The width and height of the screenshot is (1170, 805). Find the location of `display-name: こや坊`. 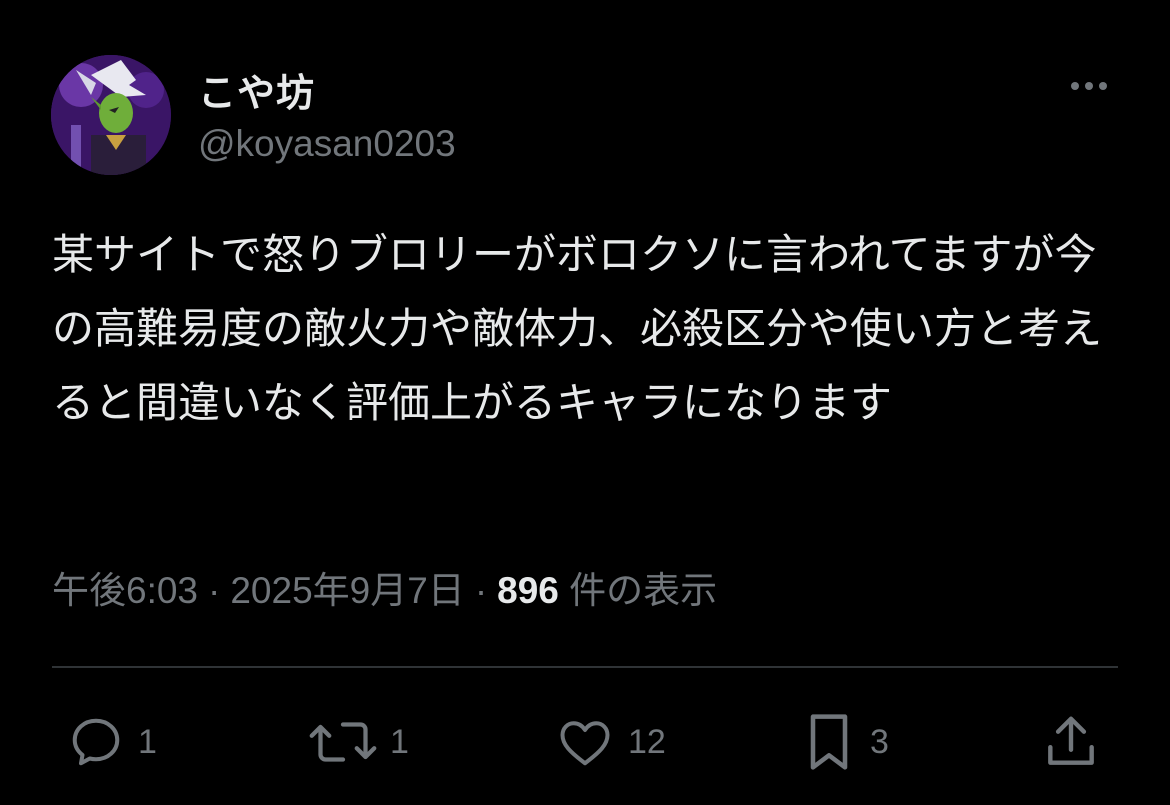

display-name: こや坊 is located at coordinates (256, 89).